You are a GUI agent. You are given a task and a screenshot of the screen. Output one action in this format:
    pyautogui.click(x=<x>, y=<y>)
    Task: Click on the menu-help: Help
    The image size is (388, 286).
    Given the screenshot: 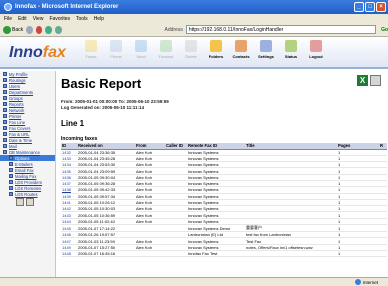 What is the action you would take?
    pyautogui.click(x=99, y=19)
    